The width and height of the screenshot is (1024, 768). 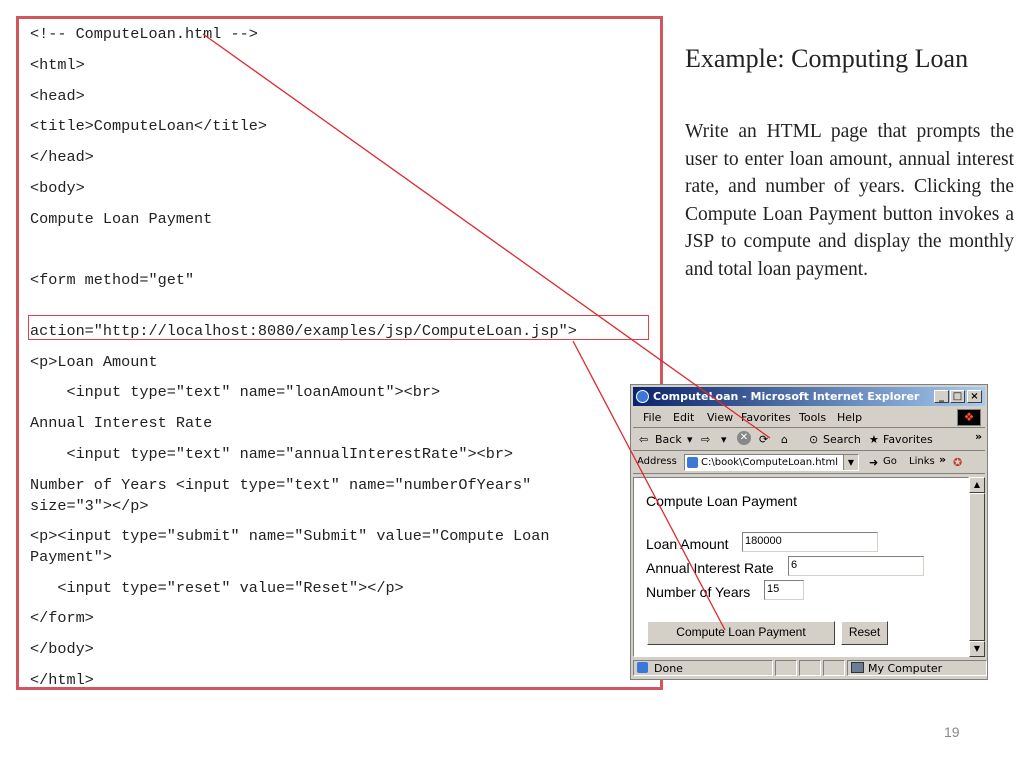 I want to click on address-input: C:\book\ComputeLoan.html ▼, so click(x=771, y=462).